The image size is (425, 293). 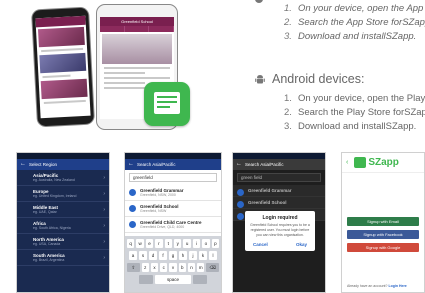 I want to click on android-step: 2. Search the Play Store forSZapp, so click(x=354, y=112).